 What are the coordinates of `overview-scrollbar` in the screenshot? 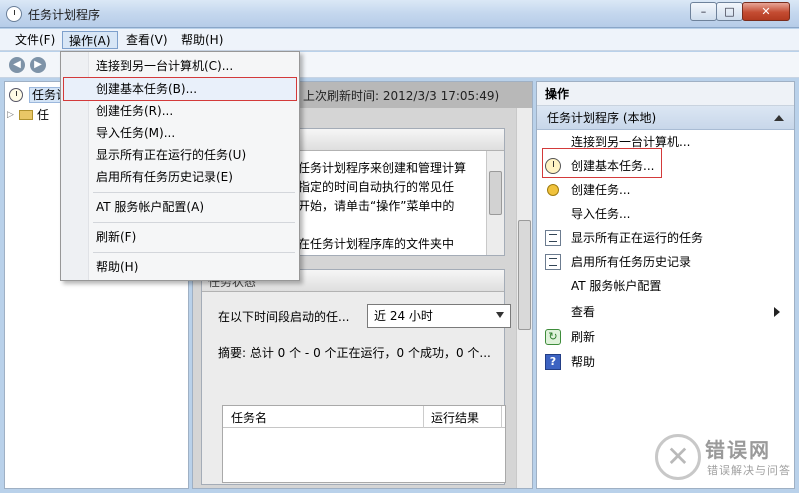 It's located at (495, 203).